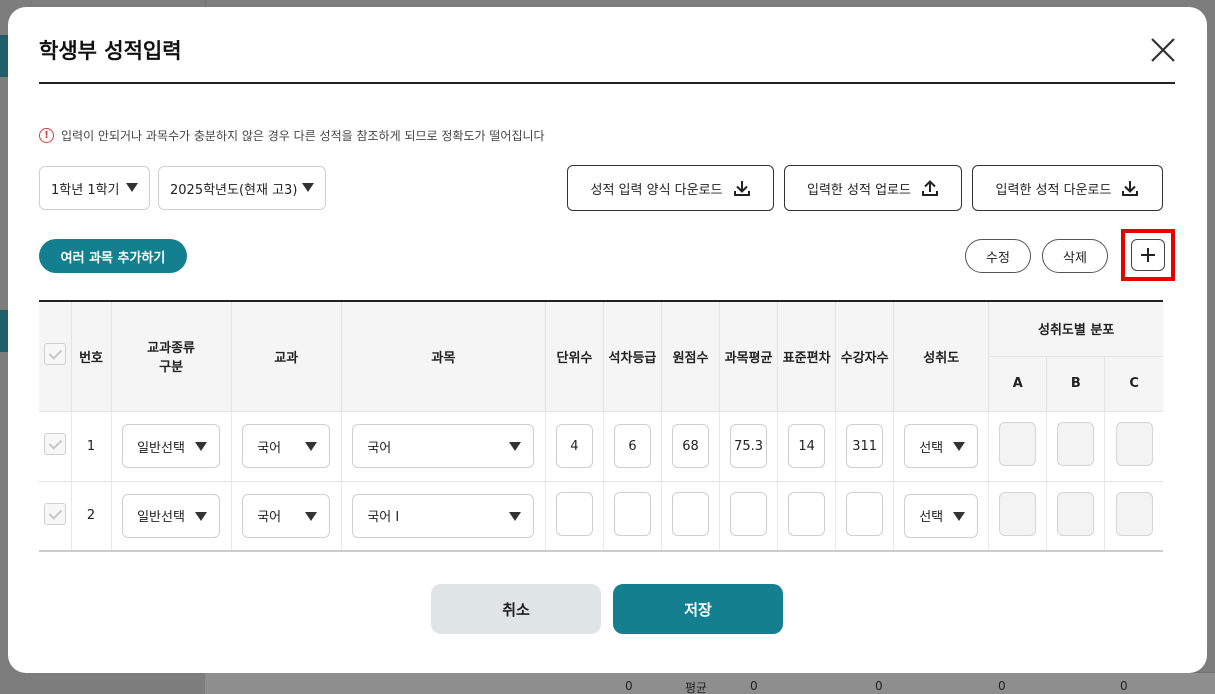  I want to click on students-input: 311, so click(865, 446).